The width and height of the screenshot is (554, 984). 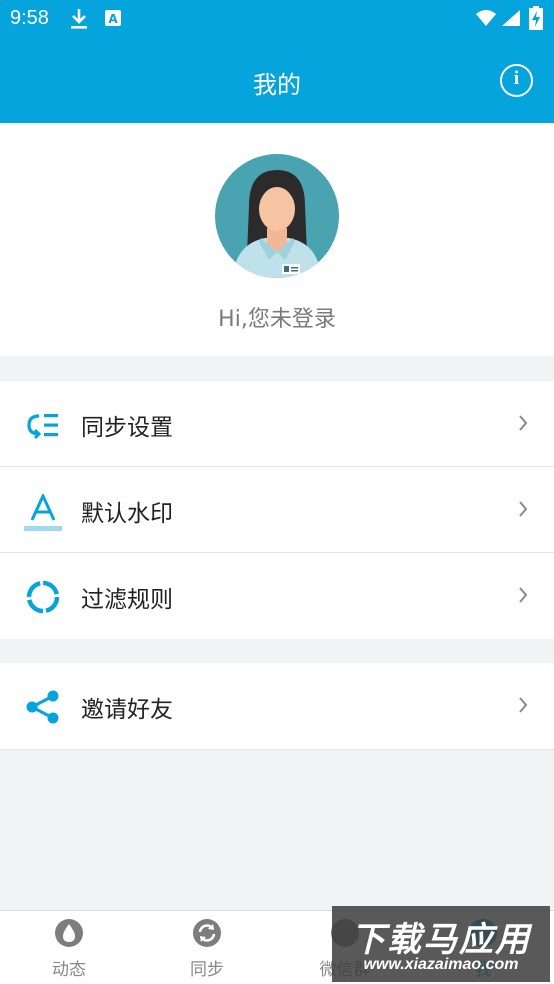 I want to click on status-bar: 9:58 A, so click(x=277, y=18).